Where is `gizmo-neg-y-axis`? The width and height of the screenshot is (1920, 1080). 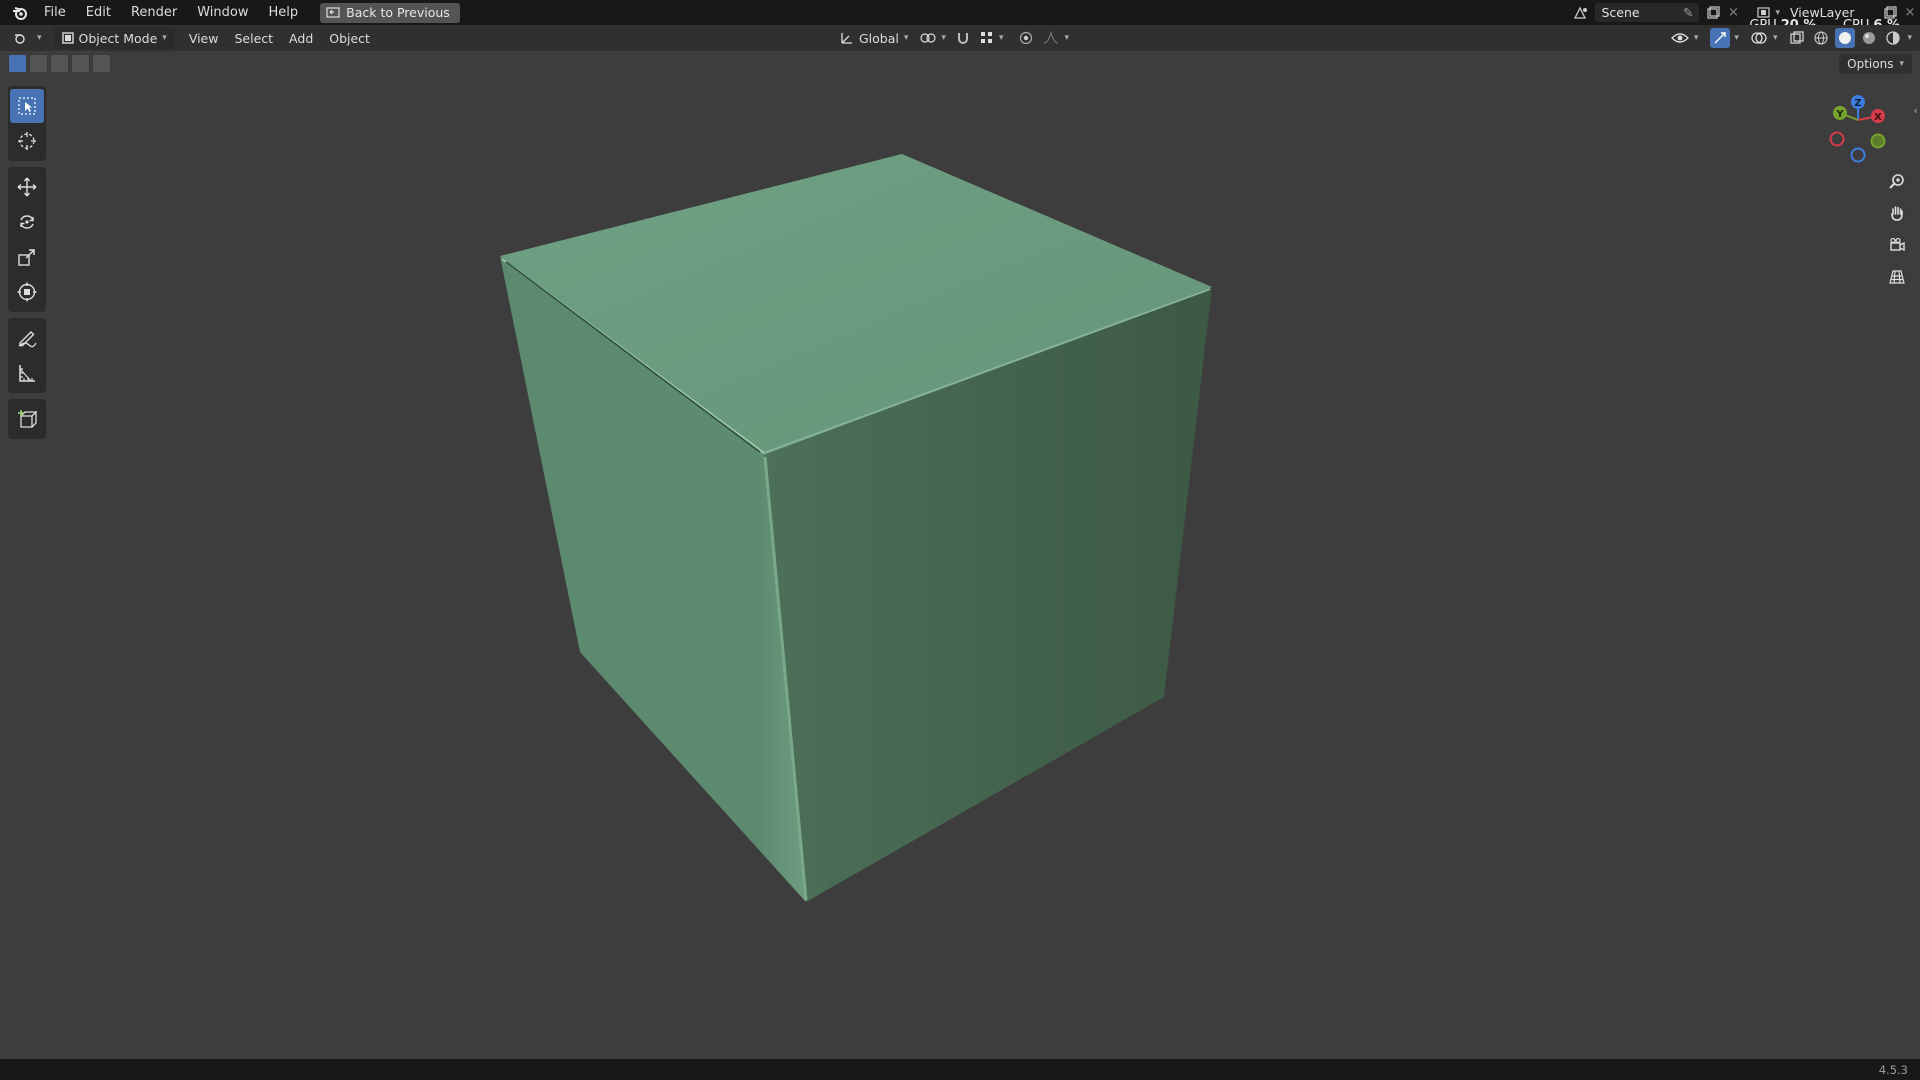
gizmo-neg-y-axis is located at coordinates (1878, 141).